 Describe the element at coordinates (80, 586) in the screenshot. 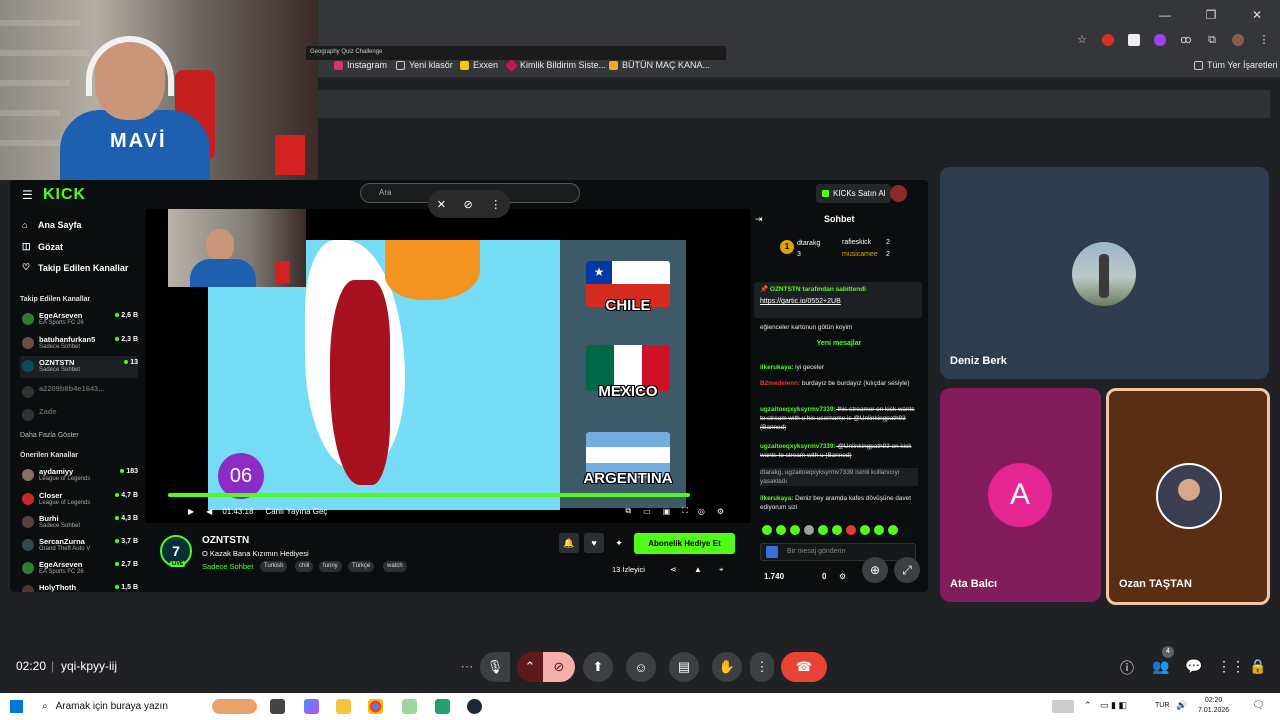

I see `channel-item: HolyThoth 1,5 B` at that location.